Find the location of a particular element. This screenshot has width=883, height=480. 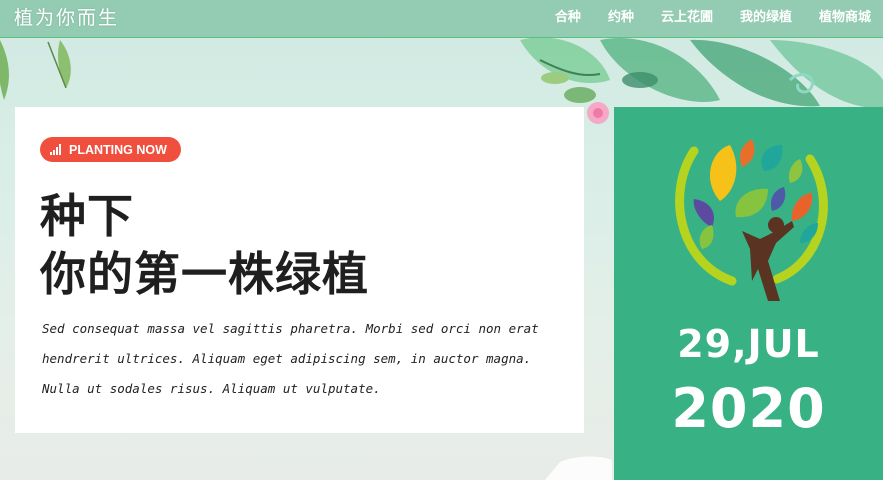

top-navigation-bar: 植为你而生 合种 约种 云上花圃 我的绿植 植物商城 is located at coordinates (441, 19).